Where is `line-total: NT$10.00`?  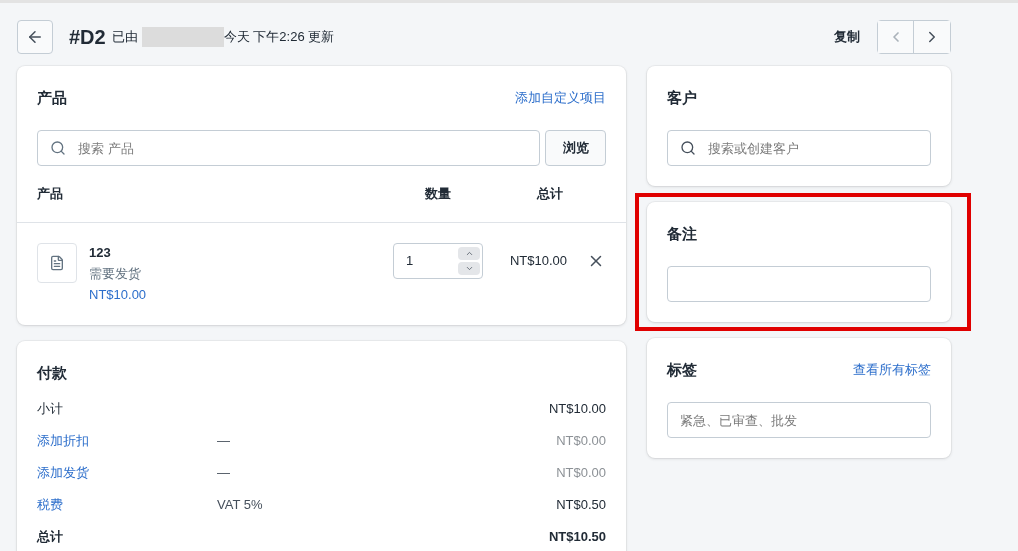 line-total: NT$10.00 is located at coordinates (537, 261).